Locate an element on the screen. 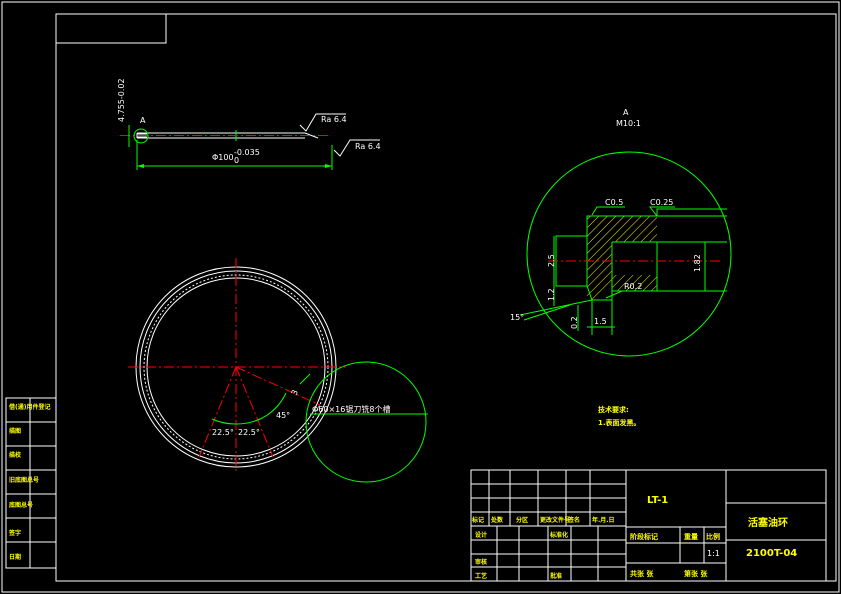  dim-25: 2.5 is located at coordinates (551, 260).